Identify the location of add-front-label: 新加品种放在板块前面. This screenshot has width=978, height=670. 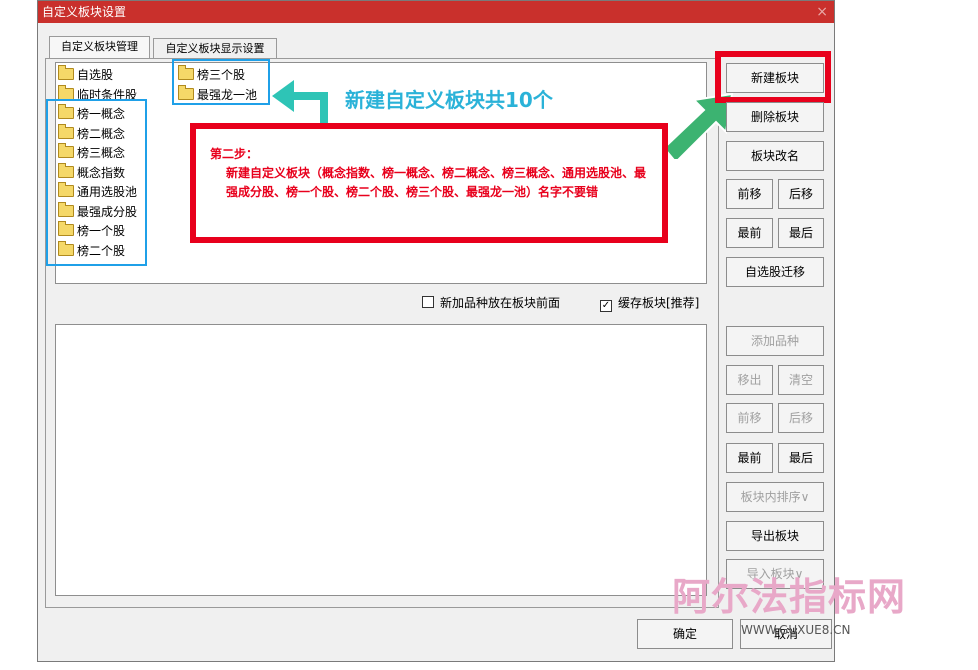
(500, 303).